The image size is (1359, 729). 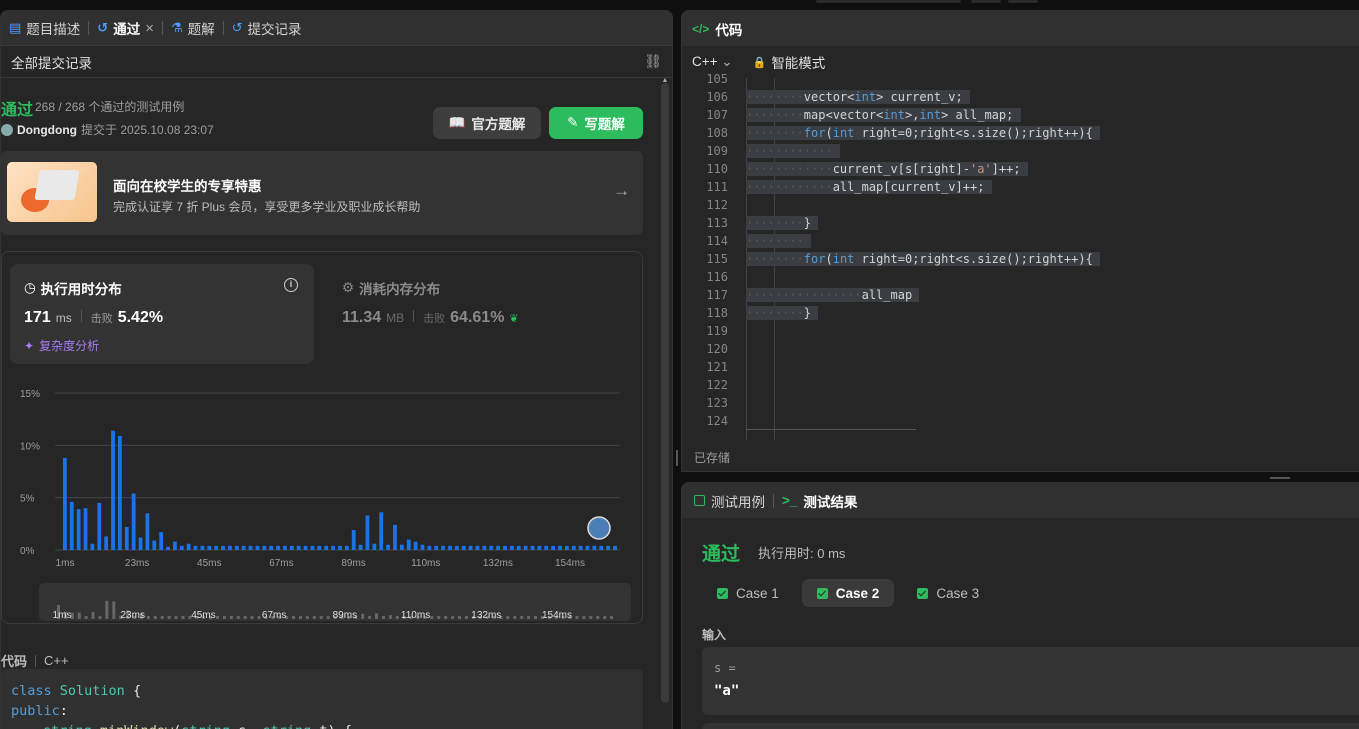 What do you see at coordinates (110, 107) in the screenshot?
I see `test-case-count: 268 / 268 个通过的测试用例` at bounding box center [110, 107].